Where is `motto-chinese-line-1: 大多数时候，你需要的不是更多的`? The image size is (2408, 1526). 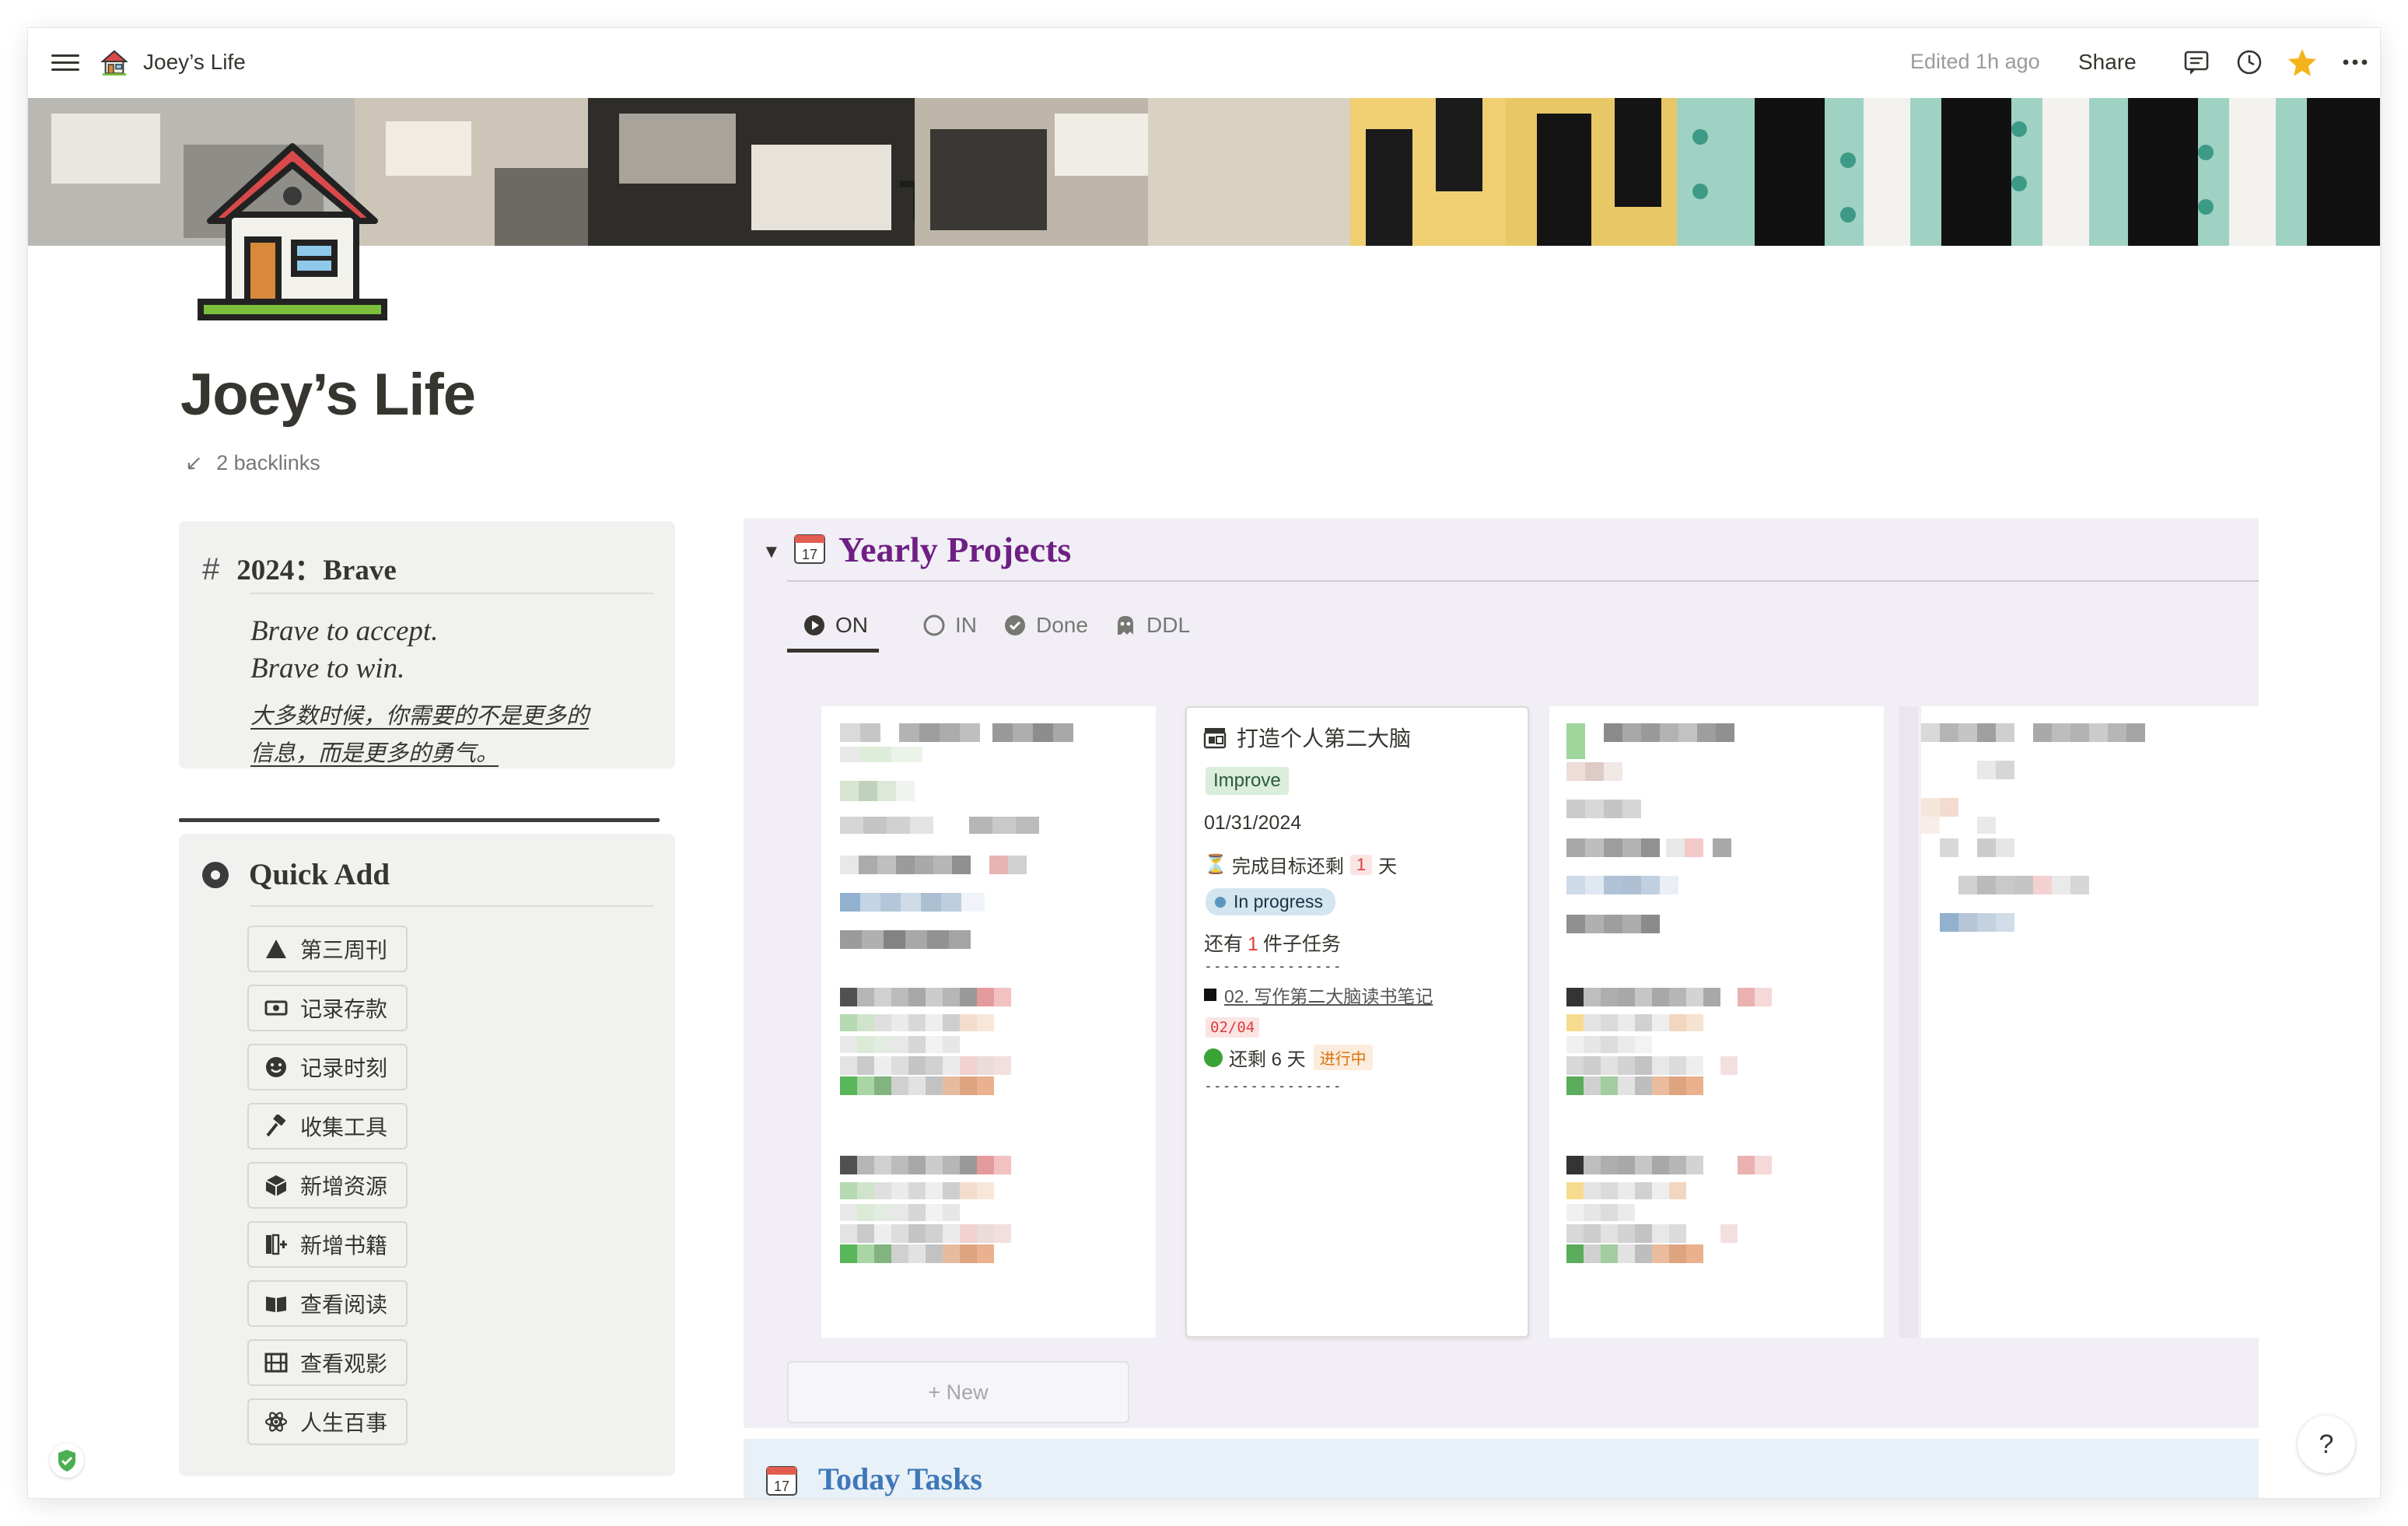
motto-chinese-line-1: 大多数时候，你需要的不是更多的 is located at coordinates (420, 715).